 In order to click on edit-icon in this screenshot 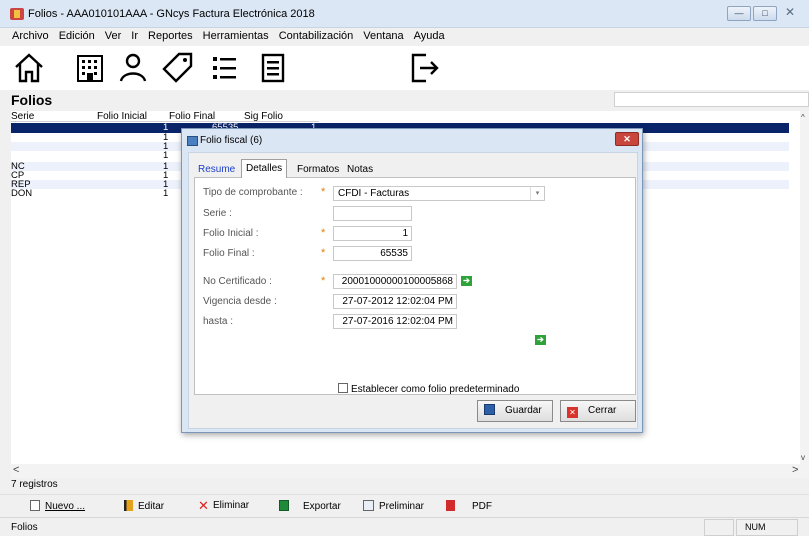, I will do `click(128, 505)`.